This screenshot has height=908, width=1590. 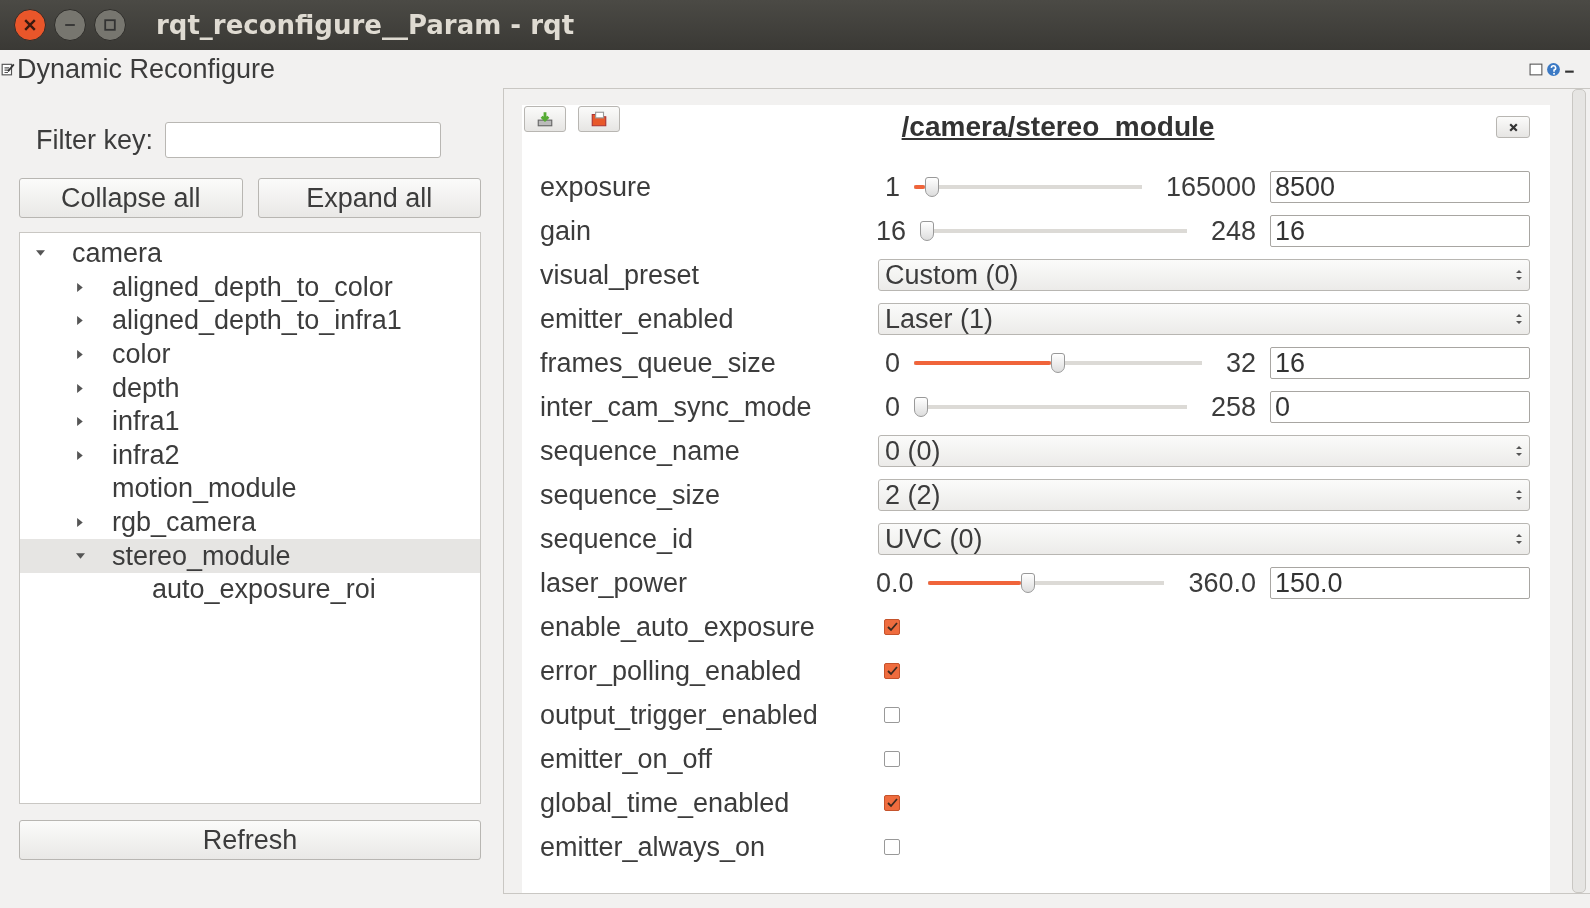 I want to click on dropdown: Custom (0), so click(x=1204, y=275).